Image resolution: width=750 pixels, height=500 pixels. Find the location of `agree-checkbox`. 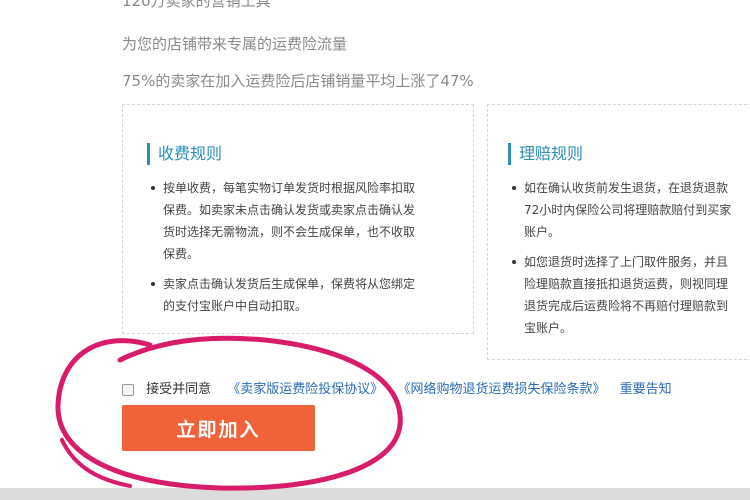

agree-checkbox is located at coordinates (128, 390).